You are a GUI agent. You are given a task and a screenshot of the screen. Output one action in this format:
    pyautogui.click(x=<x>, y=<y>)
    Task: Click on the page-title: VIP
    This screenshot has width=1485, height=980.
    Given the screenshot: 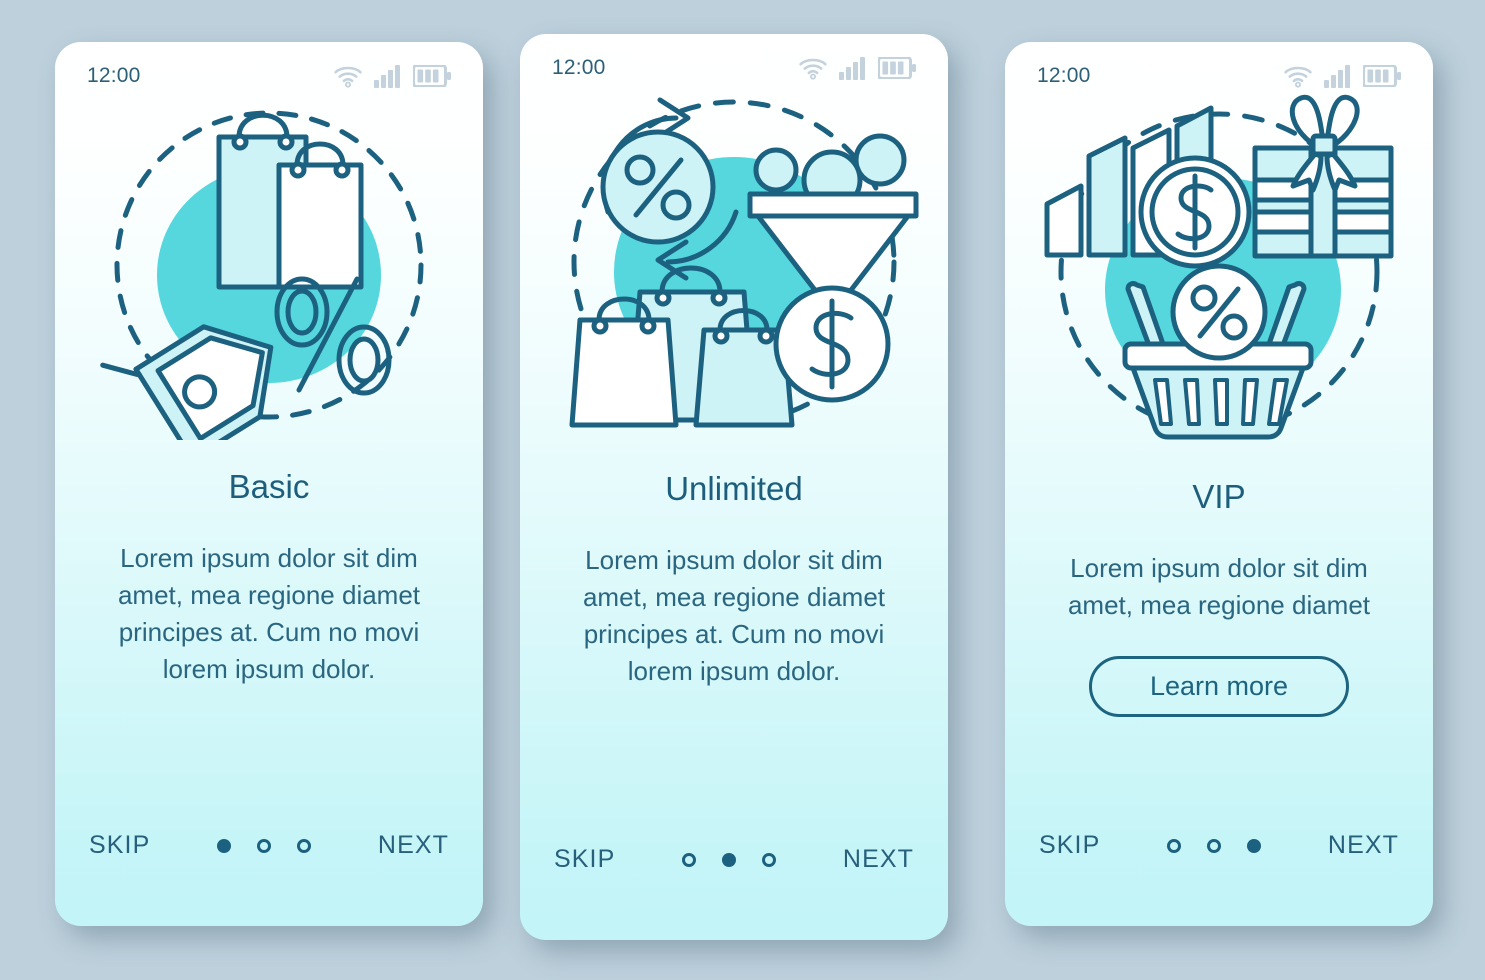 What is the action you would take?
    pyautogui.click(x=1219, y=496)
    